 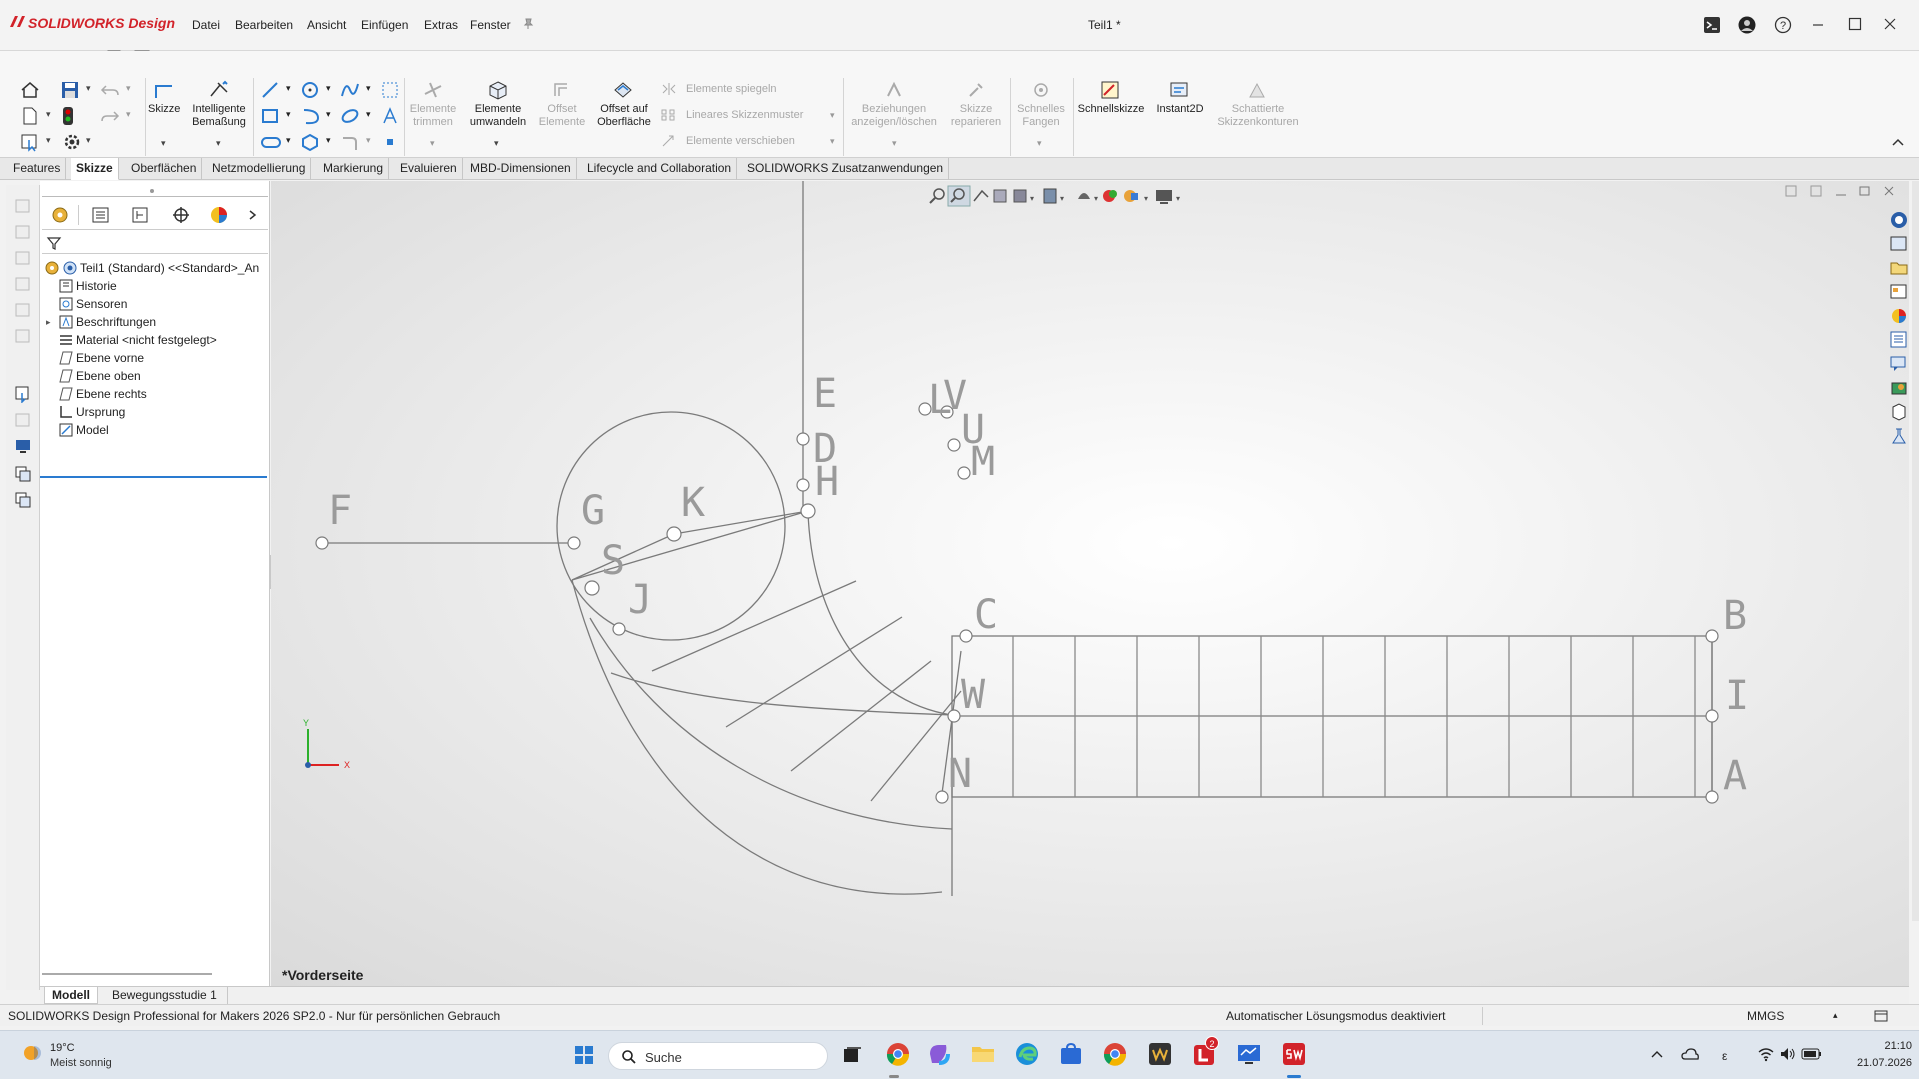 What do you see at coordinates (165, 995) in the screenshot?
I see `tab-bewegungsstudie: Bewegungsstudie 1` at bounding box center [165, 995].